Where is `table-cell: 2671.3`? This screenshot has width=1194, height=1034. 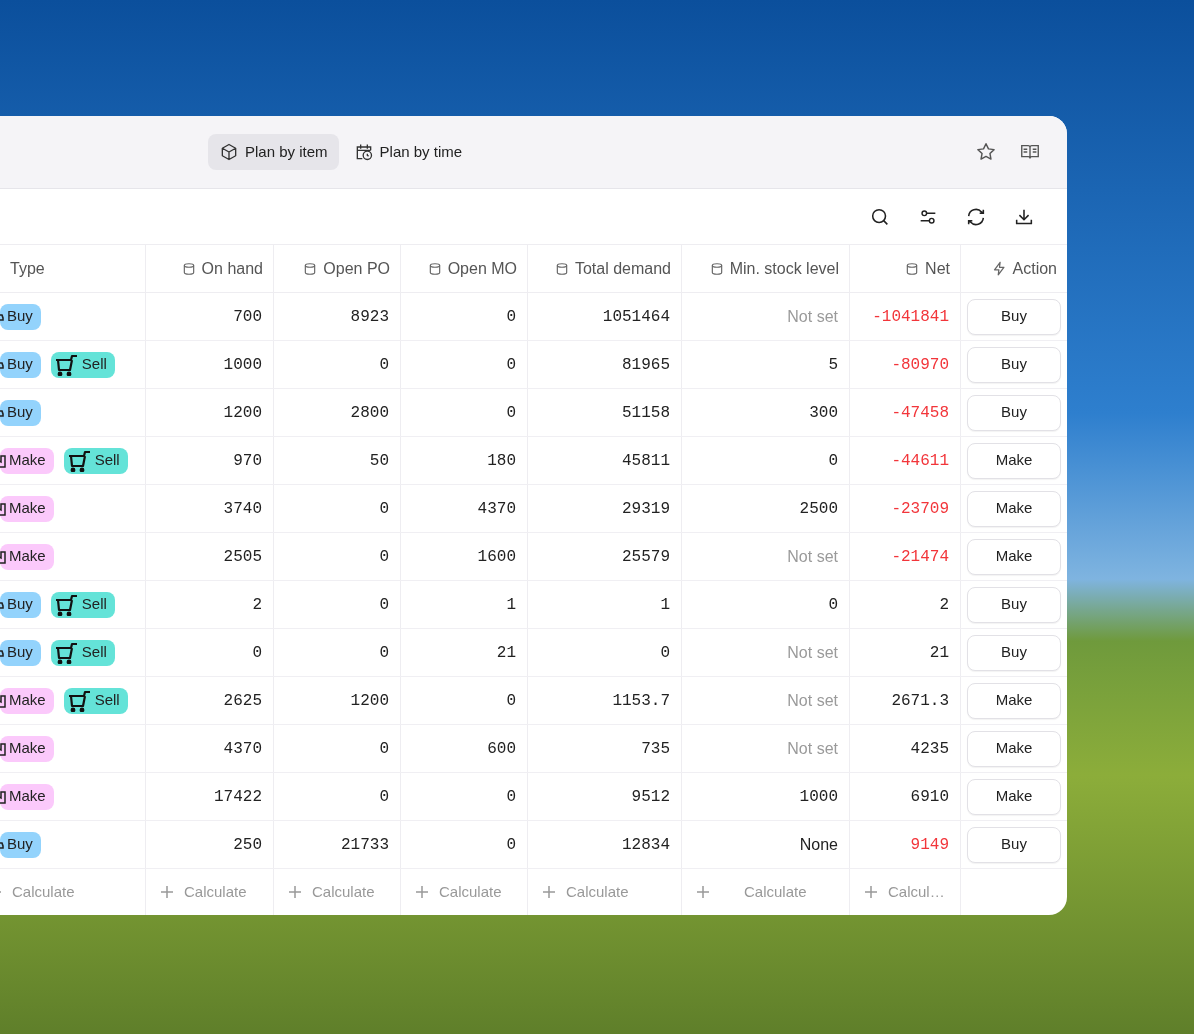
table-cell: 2671.3 is located at coordinates (905, 700).